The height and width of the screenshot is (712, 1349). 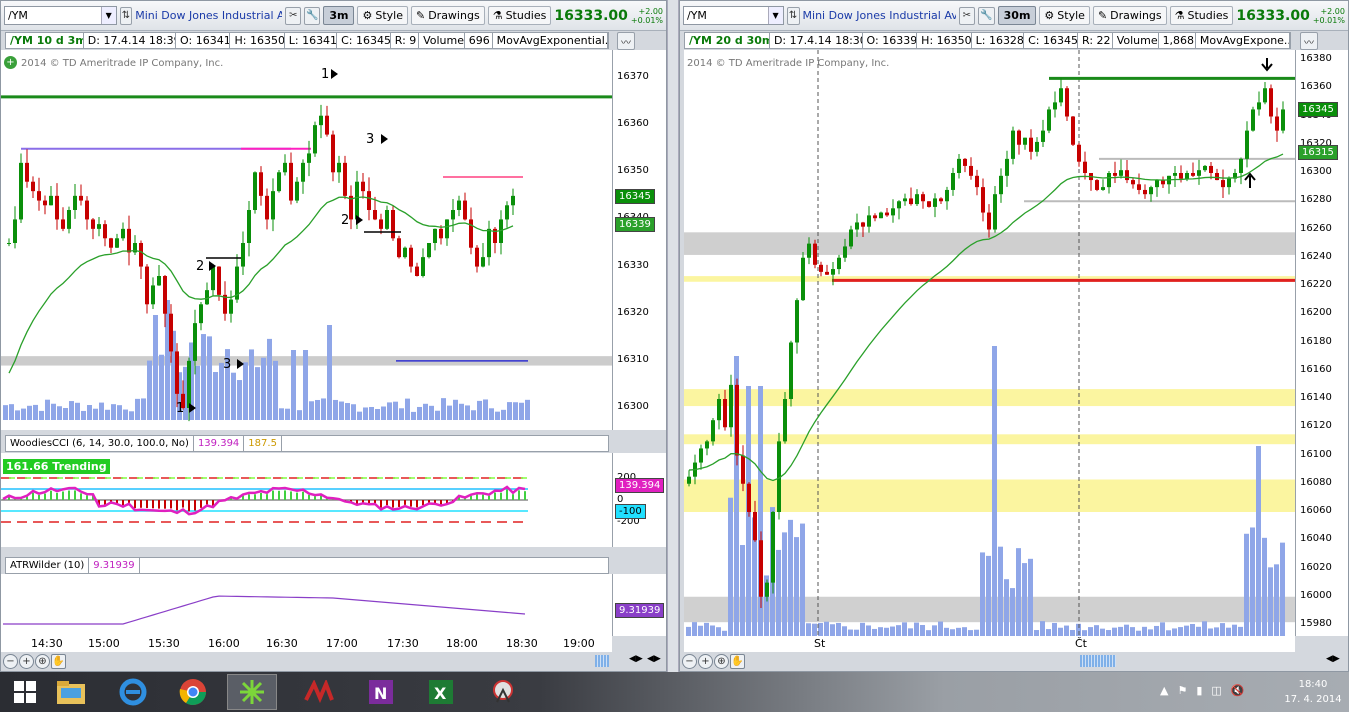 What do you see at coordinates (339, 15) in the screenshot?
I see `aggregation-button: 3m` at bounding box center [339, 15].